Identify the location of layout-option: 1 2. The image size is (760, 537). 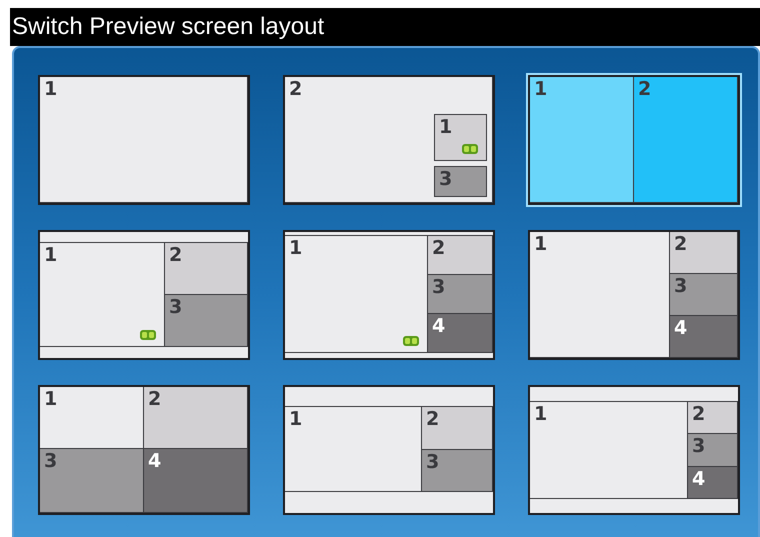
(634, 140).